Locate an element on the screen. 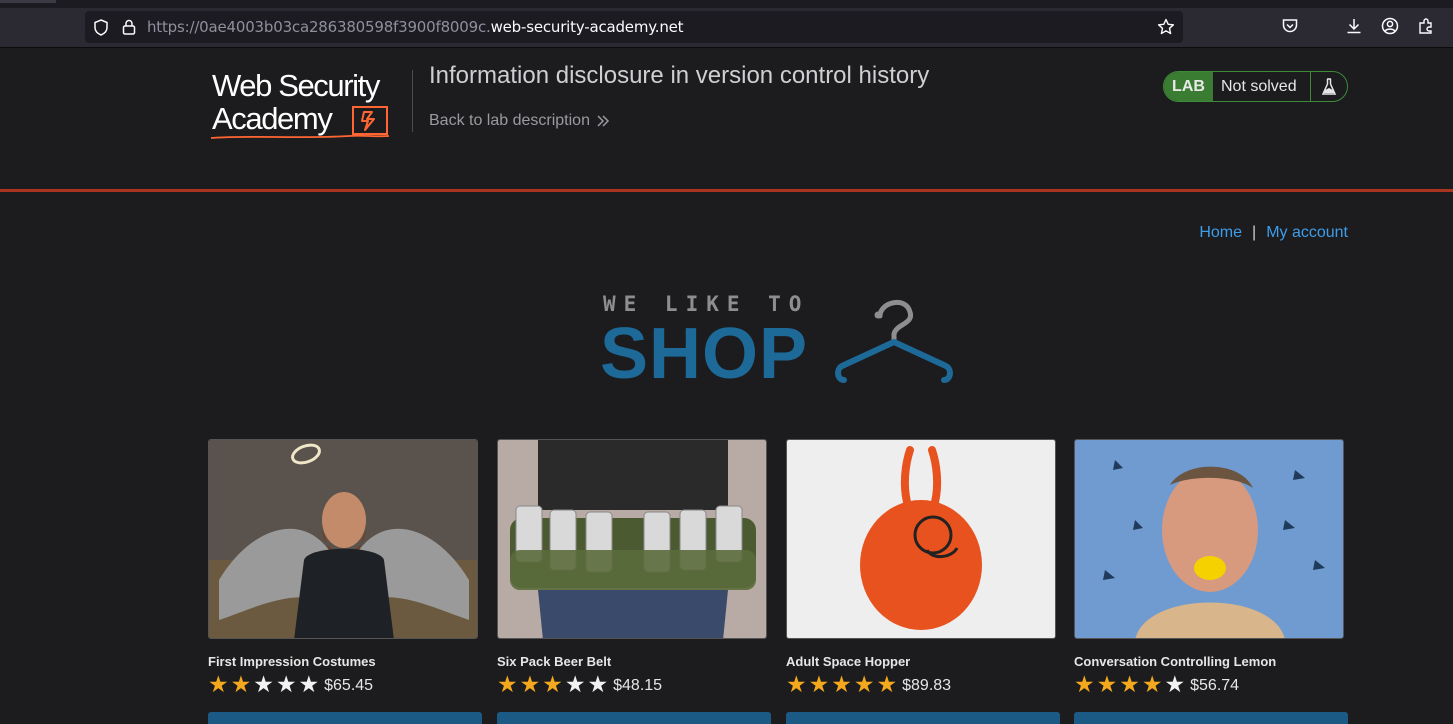 This screenshot has height=724, width=1453. product-name: Six Pack Beer Belt is located at coordinates (554, 661).